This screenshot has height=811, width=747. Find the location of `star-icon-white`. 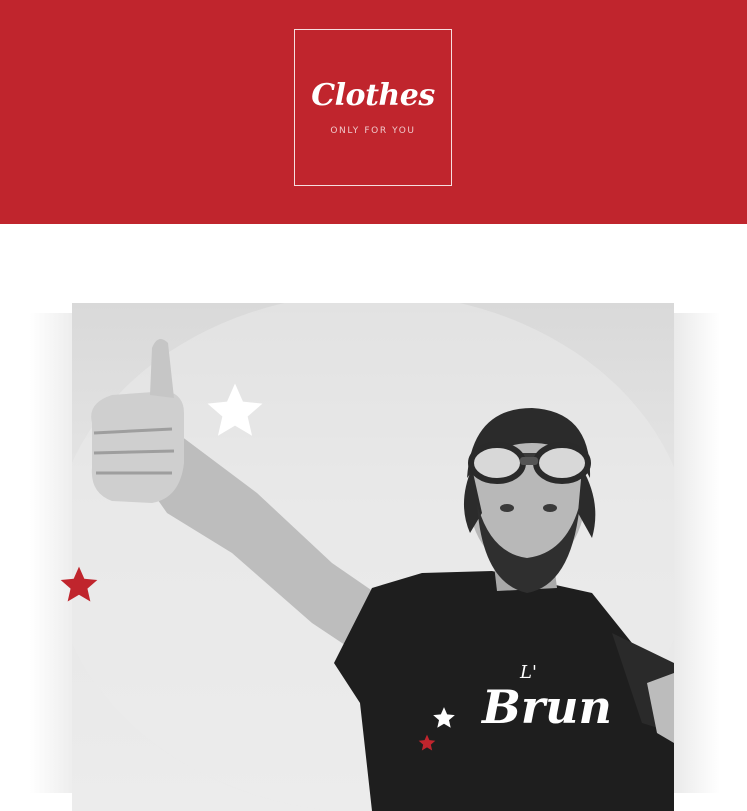

star-icon-white is located at coordinates (235, 409).